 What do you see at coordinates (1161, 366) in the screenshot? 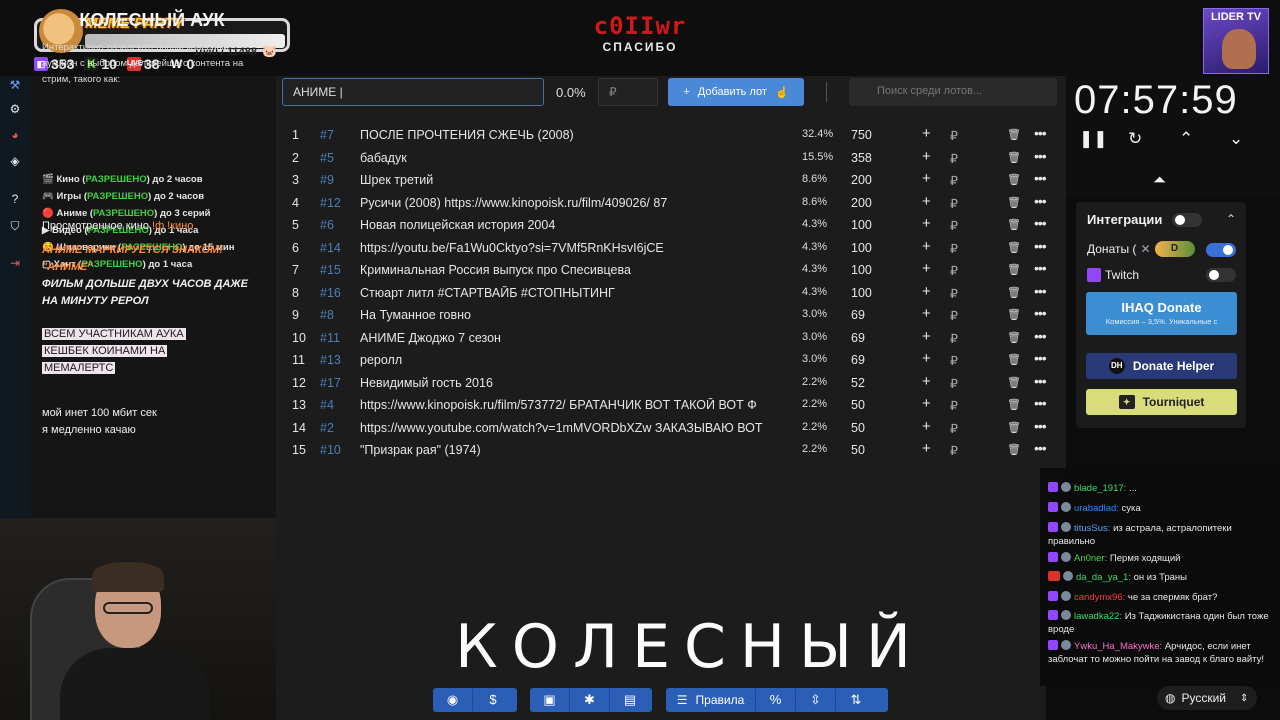
I see `donate-helper-button: DH Donate Helper` at bounding box center [1161, 366].